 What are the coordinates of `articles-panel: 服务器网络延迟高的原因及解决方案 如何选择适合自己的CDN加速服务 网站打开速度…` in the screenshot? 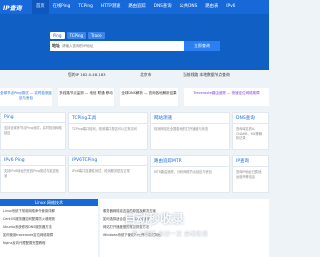 It's located at (184, 228).